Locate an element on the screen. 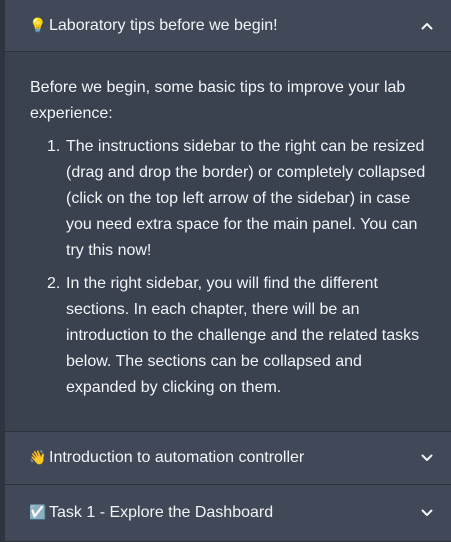 The height and width of the screenshot is (542, 451). chevron-up-icon is located at coordinates (427, 26).